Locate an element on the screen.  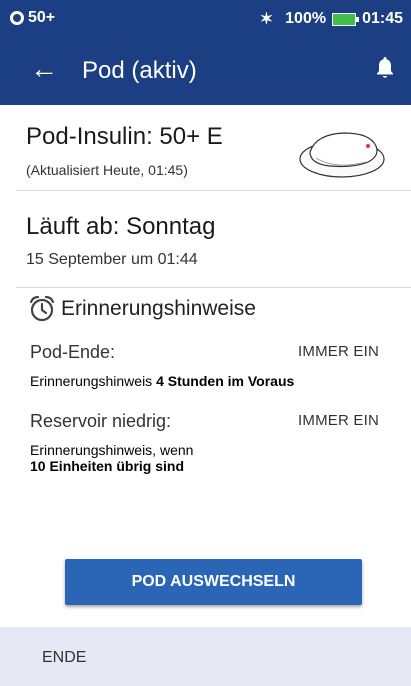
page-title: Pod (aktiv) is located at coordinates (139, 70).